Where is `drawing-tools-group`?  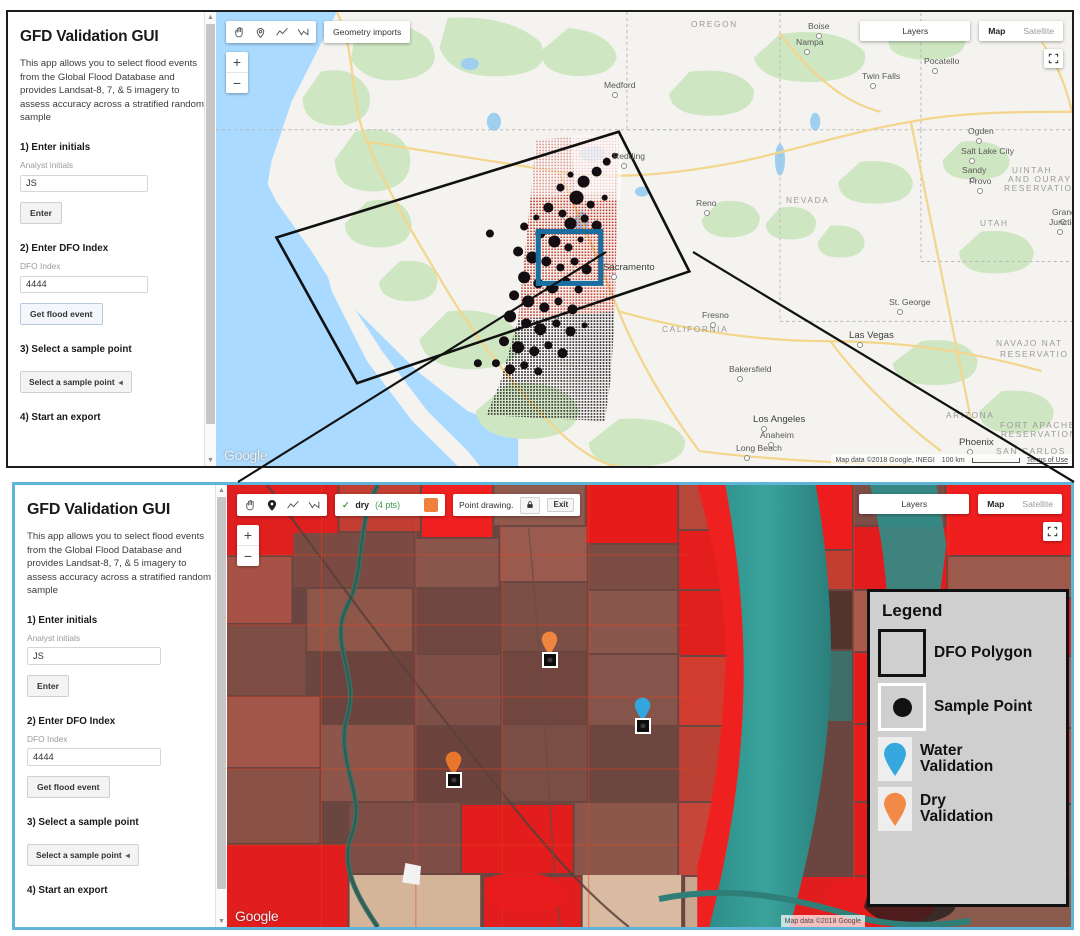
drawing-tools-group is located at coordinates (271, 32).